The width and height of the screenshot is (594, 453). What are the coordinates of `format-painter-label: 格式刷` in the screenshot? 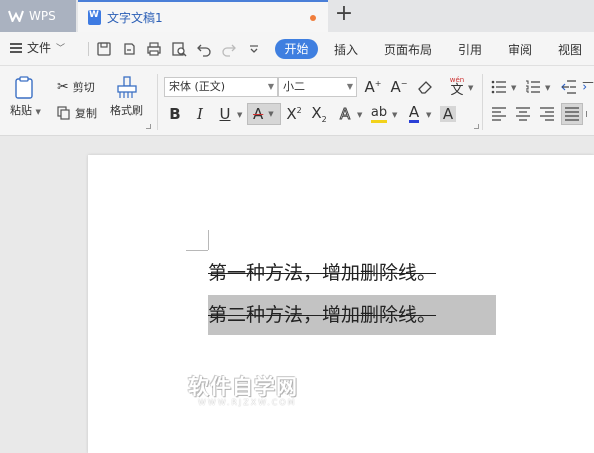 It's located at (126, 110).